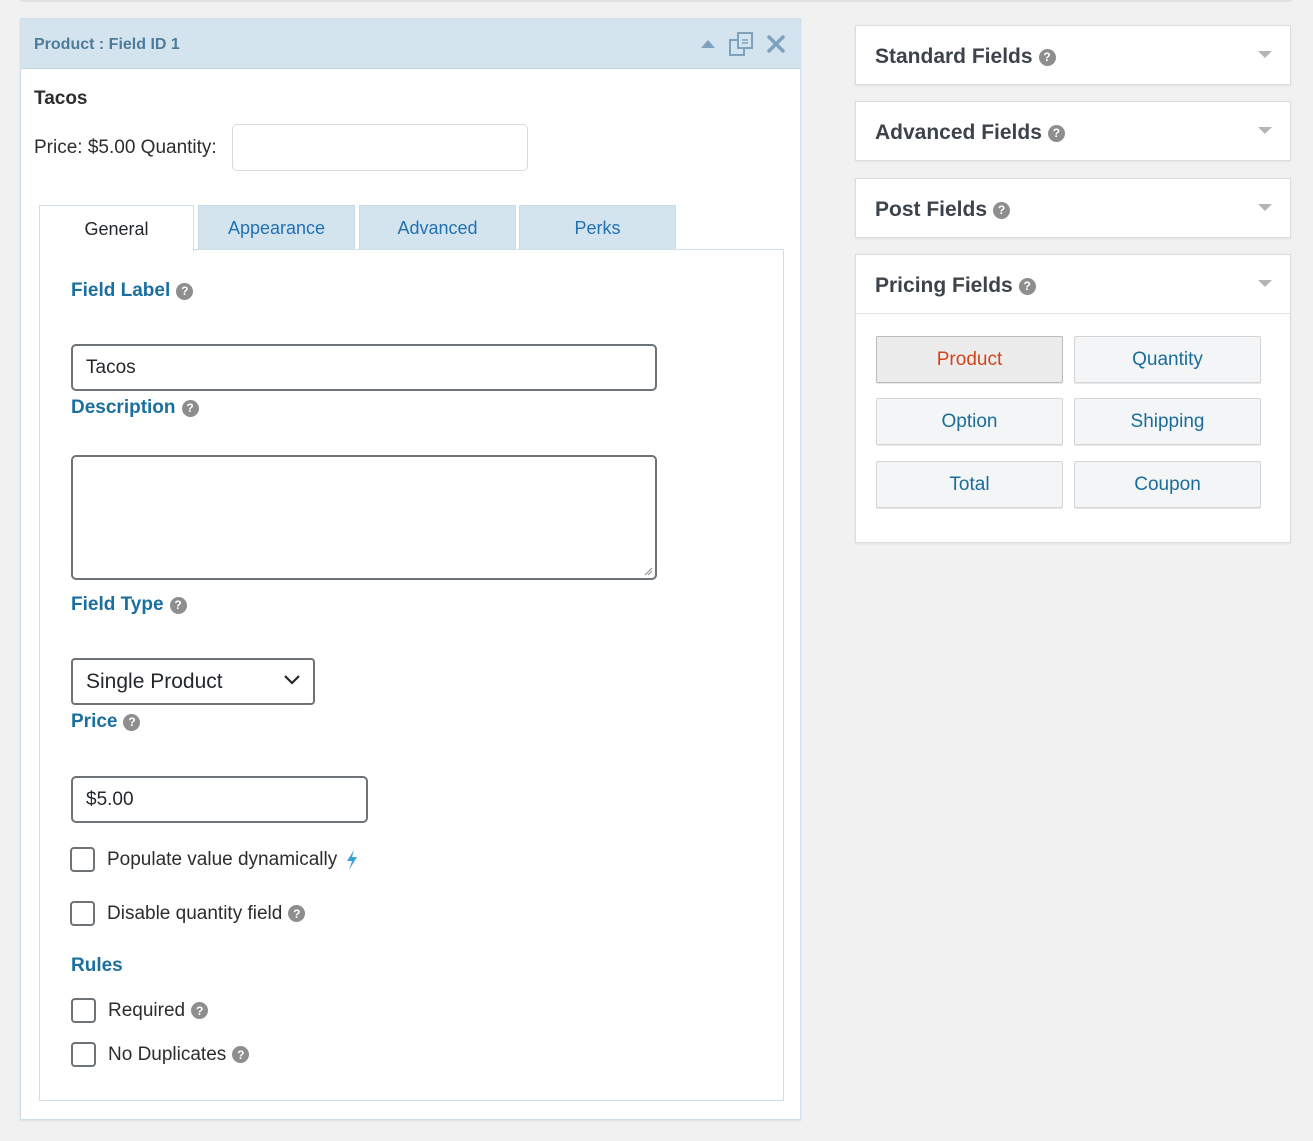 This screenshot has height=1141, width=1313. I want to click on lightning-bolt-icon, so click(352, 859).